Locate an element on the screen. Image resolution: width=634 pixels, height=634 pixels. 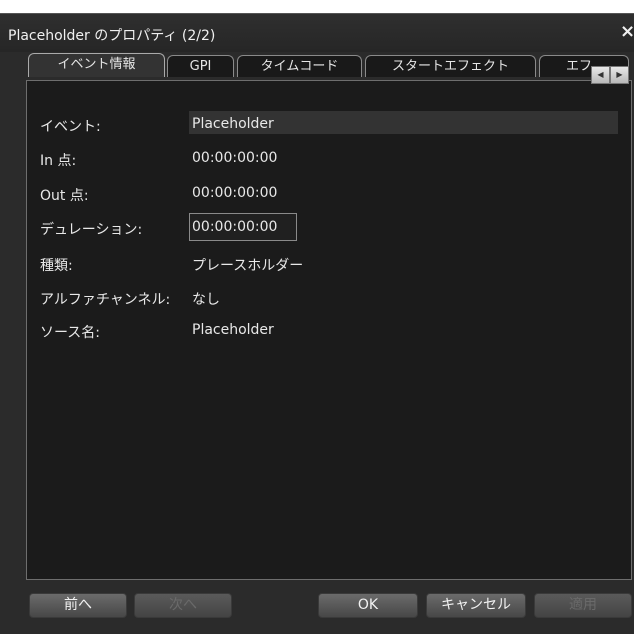
dialog-title: Placeholder のプロパティ (2/2) is located at coordinates (112, 36).